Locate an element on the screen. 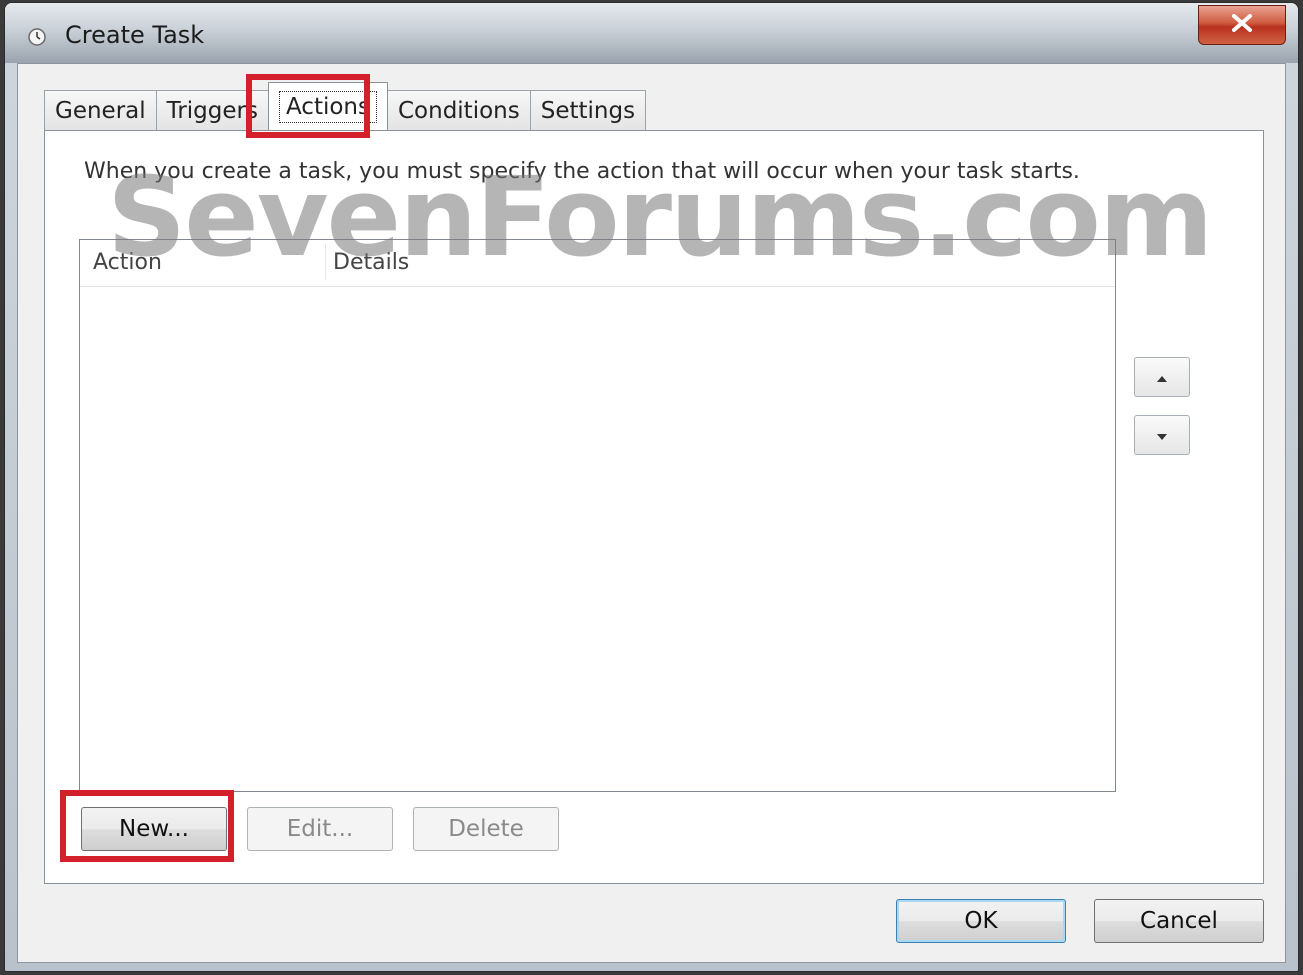  move-down-button is located at coordinates (1162, 435).